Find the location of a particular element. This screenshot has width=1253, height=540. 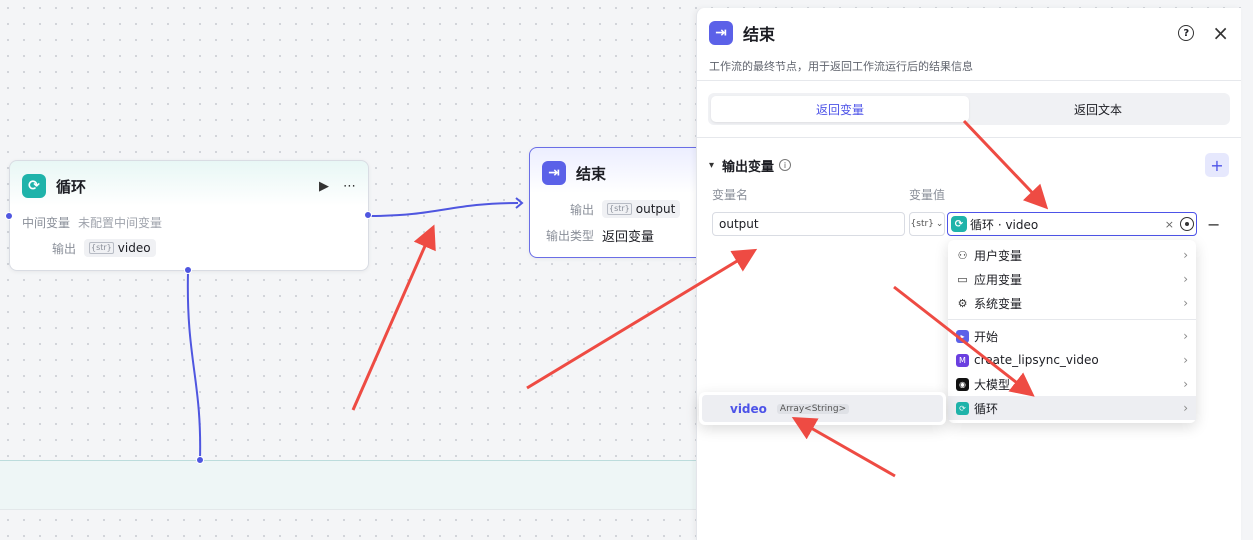

more-icon: ⋯ is located at coordinates (349, 186).